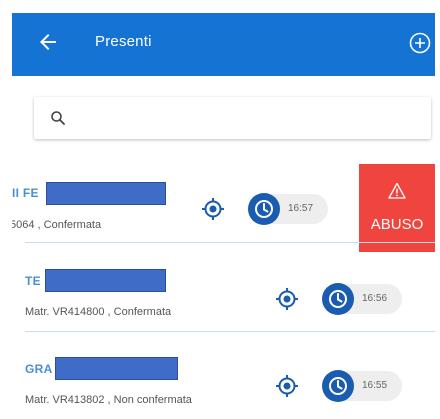 The height and width of the screenshot is (419, 440). What do you see at coordinates (420, 43) in the screenshot?
I see `plus-circle-icon` at bounding box center [420, 43].